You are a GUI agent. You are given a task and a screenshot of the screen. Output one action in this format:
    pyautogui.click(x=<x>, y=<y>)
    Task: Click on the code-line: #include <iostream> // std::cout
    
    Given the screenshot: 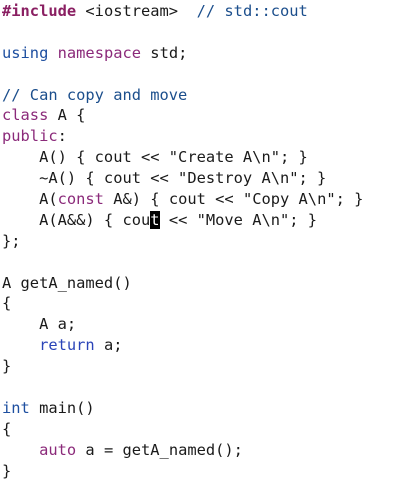 What is the action you would take?
    pyautogui.click(x=182, y=11)
    